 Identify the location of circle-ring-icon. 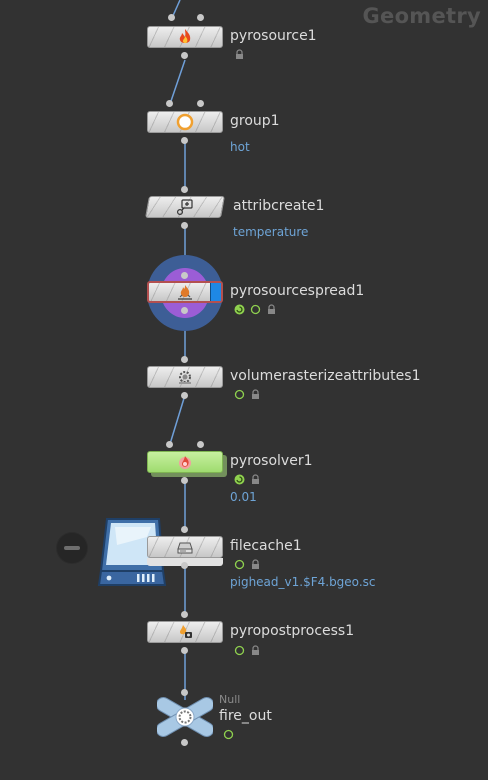
(185, 122).